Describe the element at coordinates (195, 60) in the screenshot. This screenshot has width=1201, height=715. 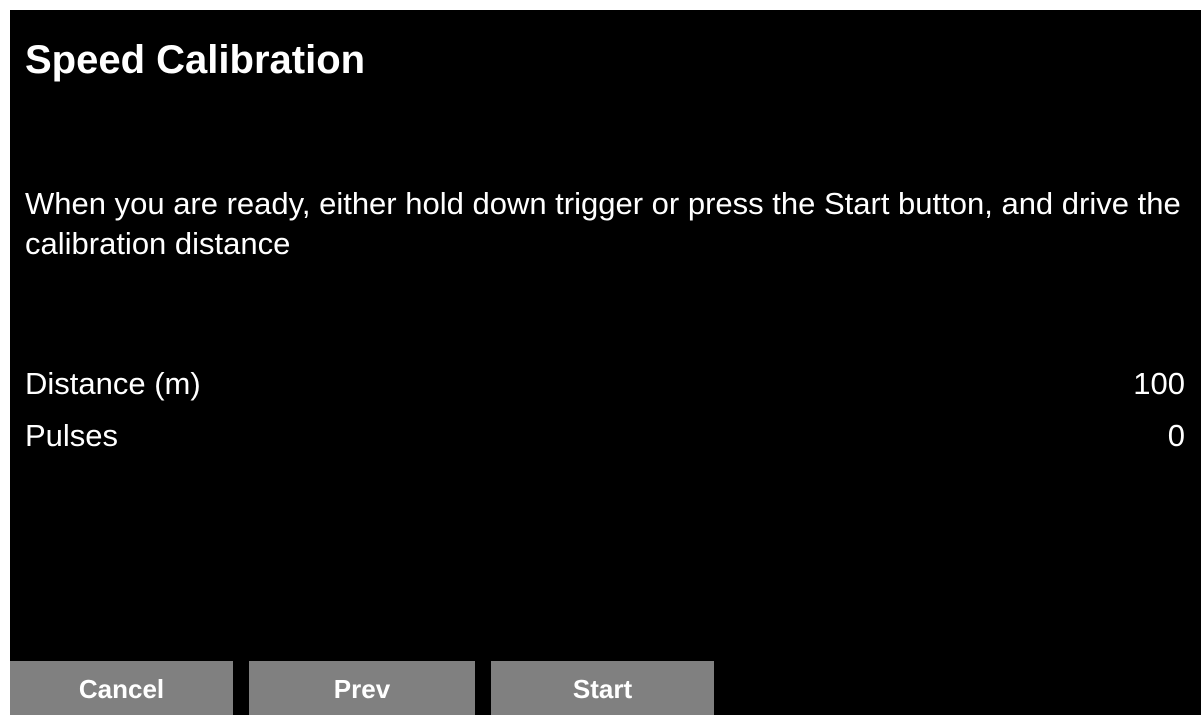
I see `page-title: Speed Calibration` at that location.